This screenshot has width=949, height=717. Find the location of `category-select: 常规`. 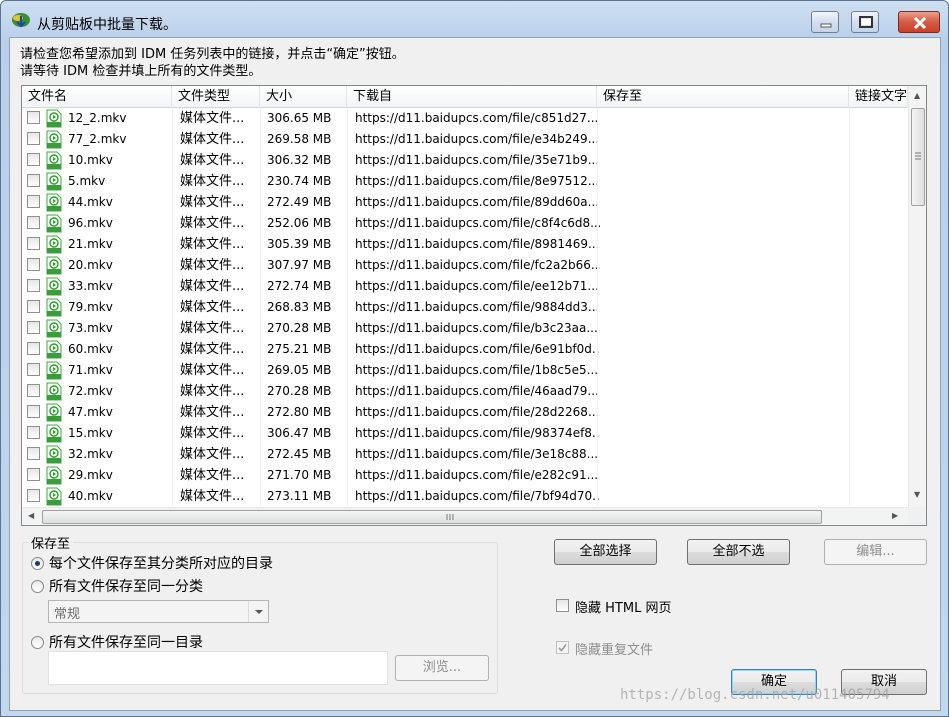

category-select: 常规 is located at coordinates (158, 611).